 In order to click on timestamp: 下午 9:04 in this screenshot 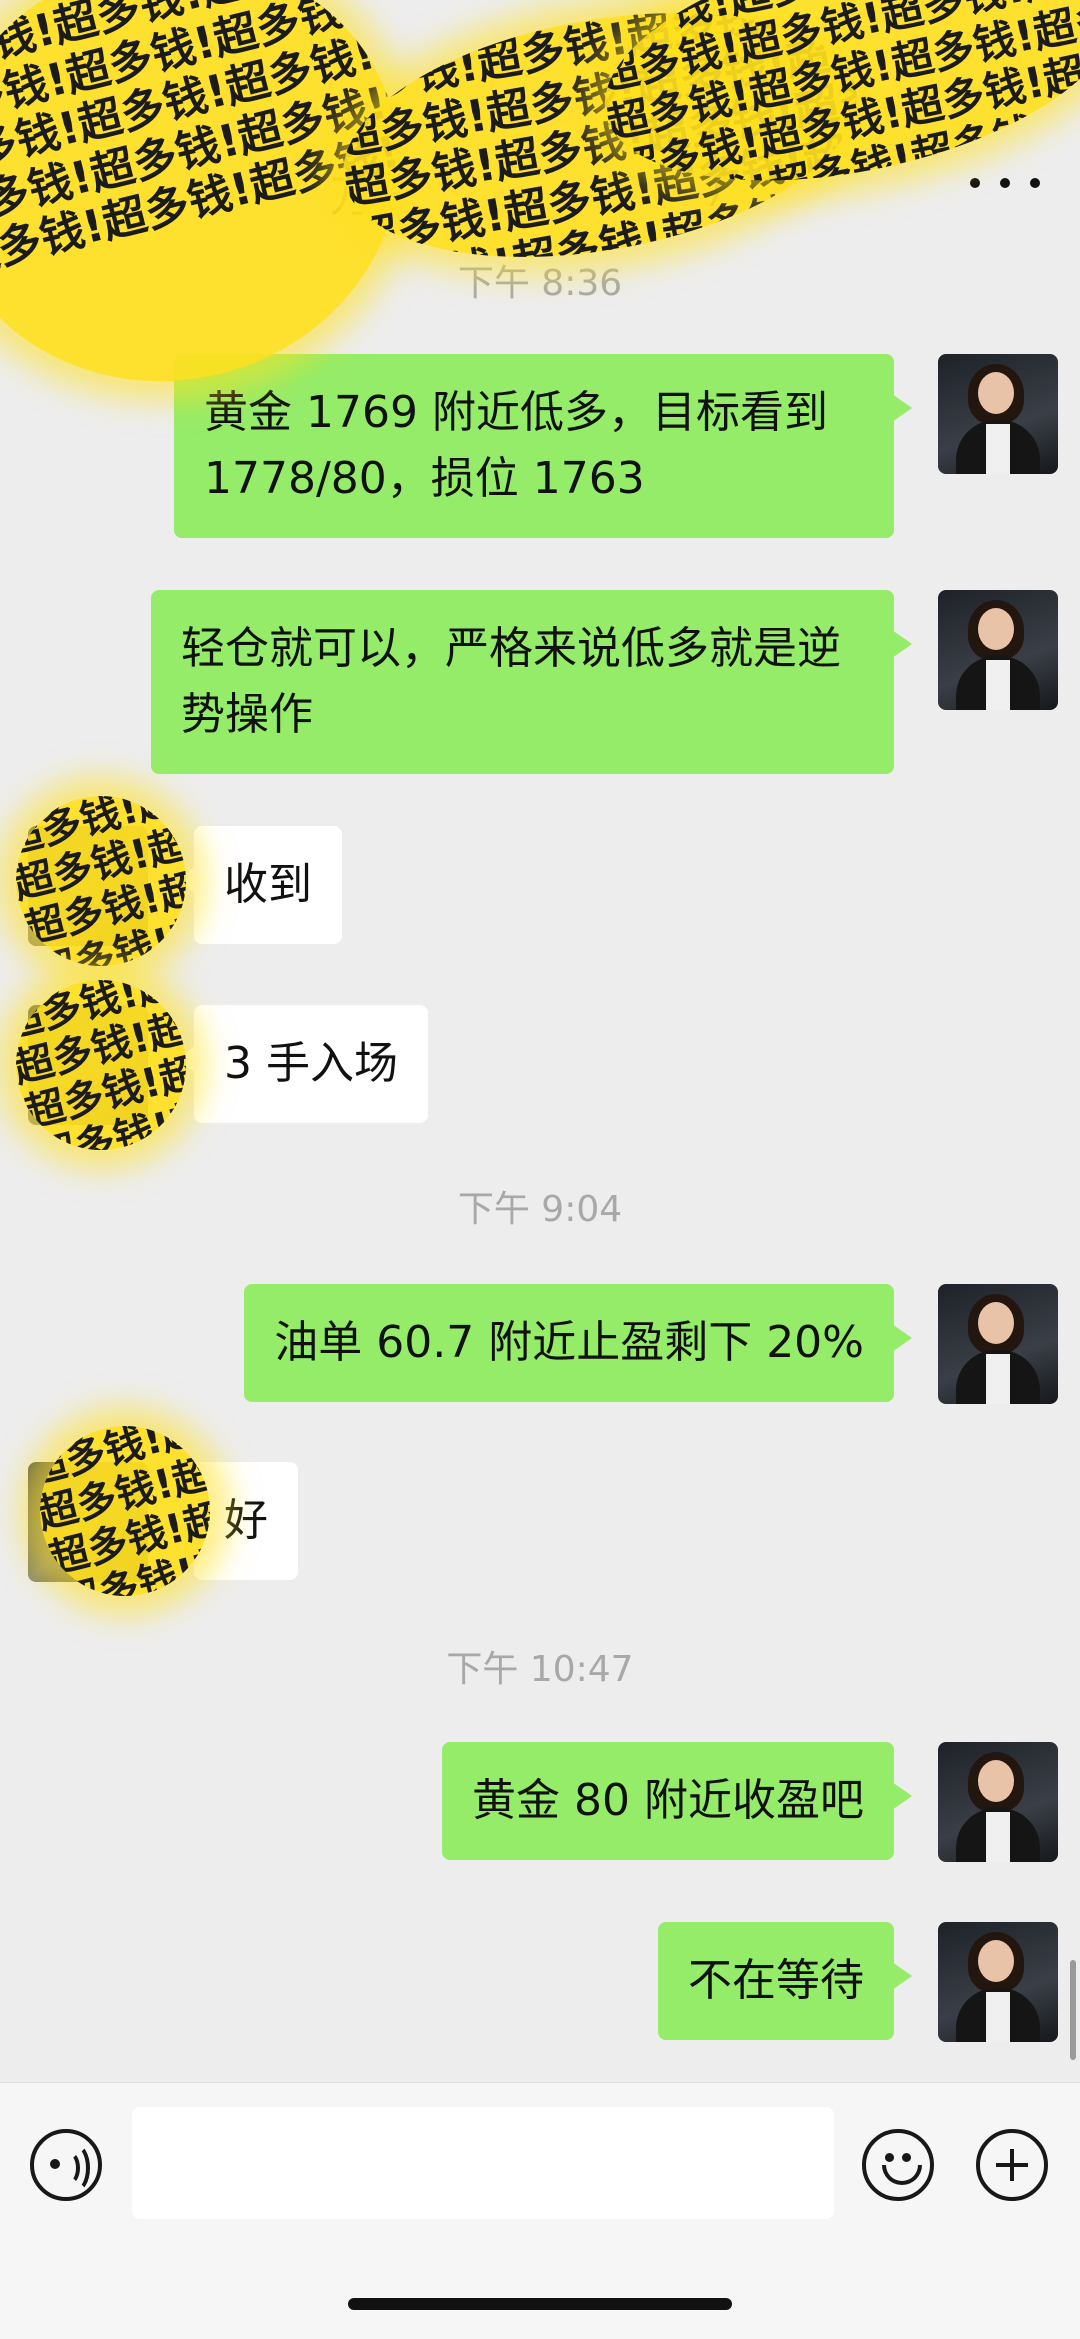, I will do `click(540, 1209)`.